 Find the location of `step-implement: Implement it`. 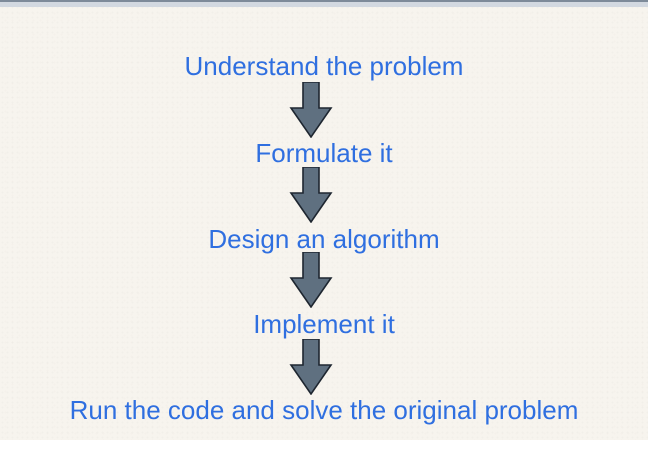

step-implement: Implement it is located at coordinates (324, 324).